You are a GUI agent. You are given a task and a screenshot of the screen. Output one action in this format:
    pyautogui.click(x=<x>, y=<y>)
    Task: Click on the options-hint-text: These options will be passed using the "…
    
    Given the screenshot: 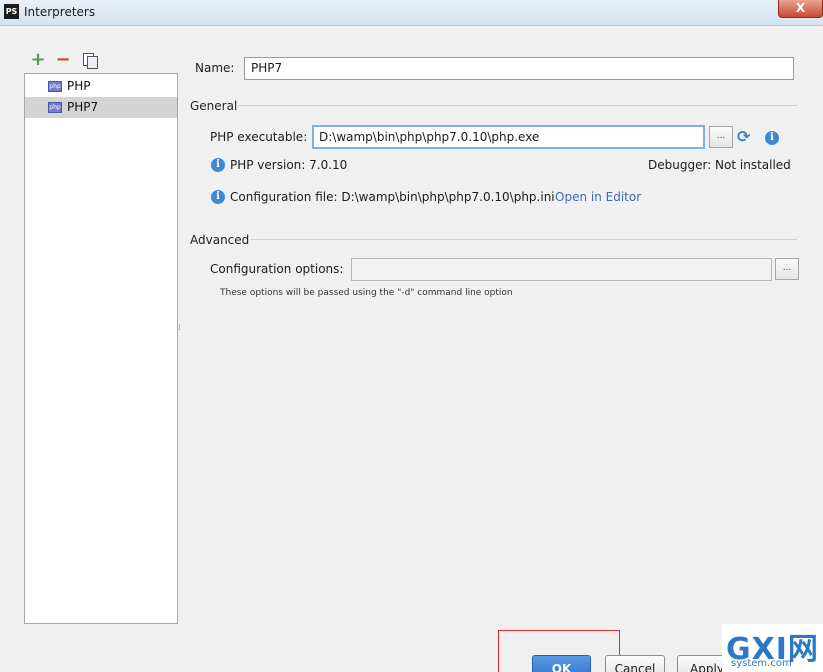 What is the action you would take?
    pyautogui.click(x=366, y=293)
    